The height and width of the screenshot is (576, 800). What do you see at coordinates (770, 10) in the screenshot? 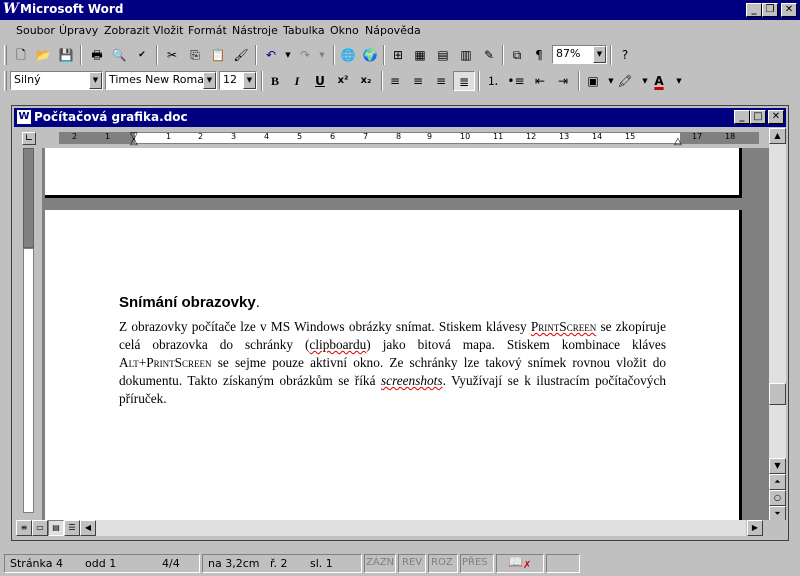
I see `restore-button: ❐` at bounding box center [770, 10].